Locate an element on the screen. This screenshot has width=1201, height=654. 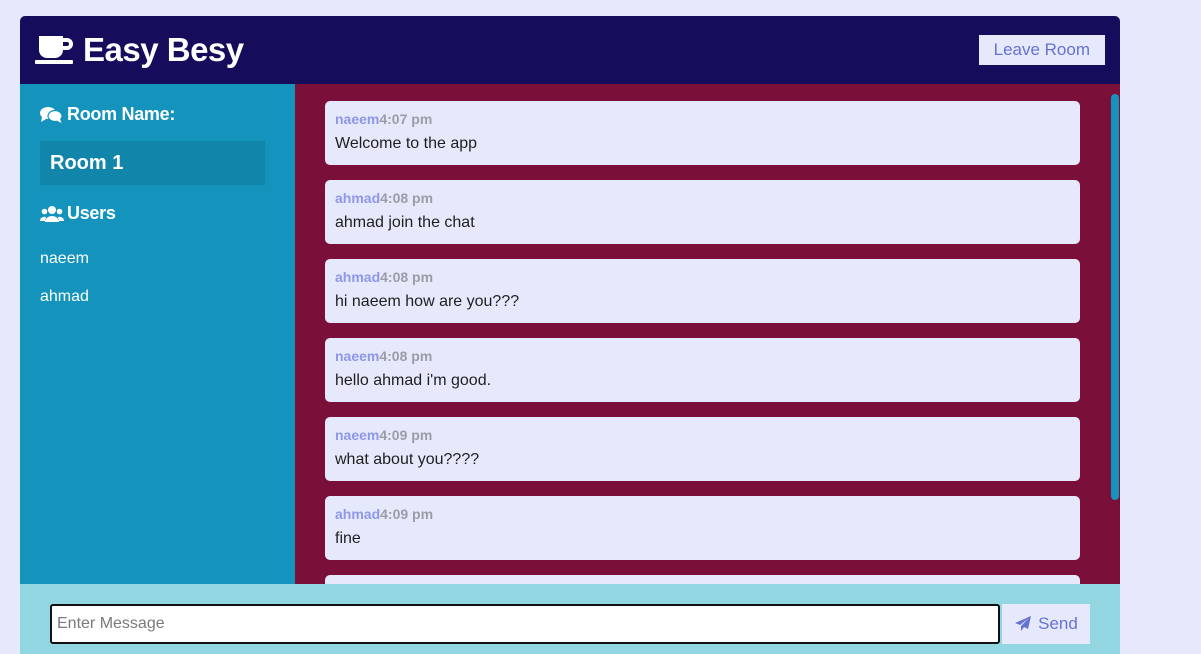
chat-form: Send is located at coordinates (570, 624).